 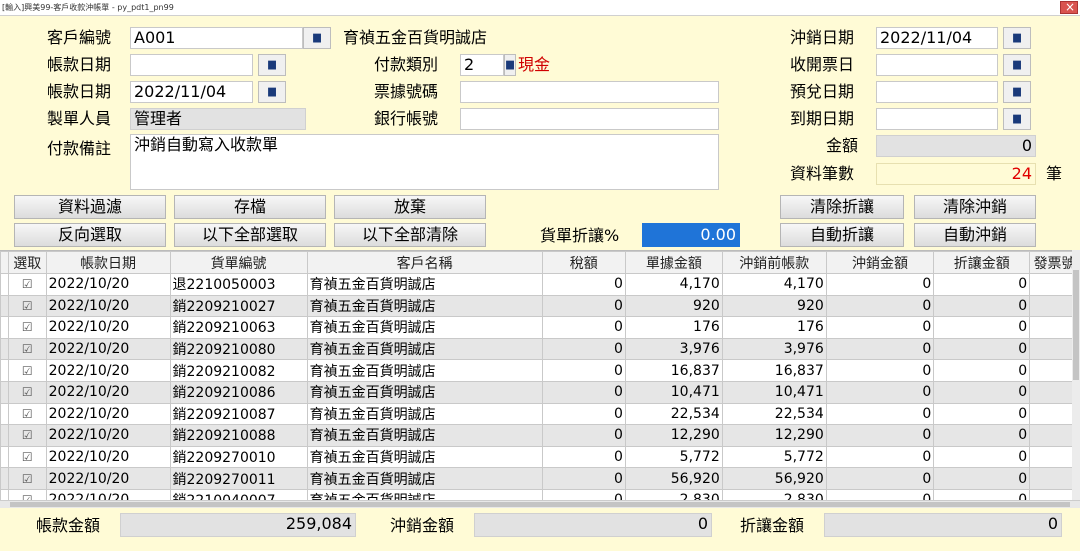 I want to click on column-header: 選取, so click(x=27, y=262).